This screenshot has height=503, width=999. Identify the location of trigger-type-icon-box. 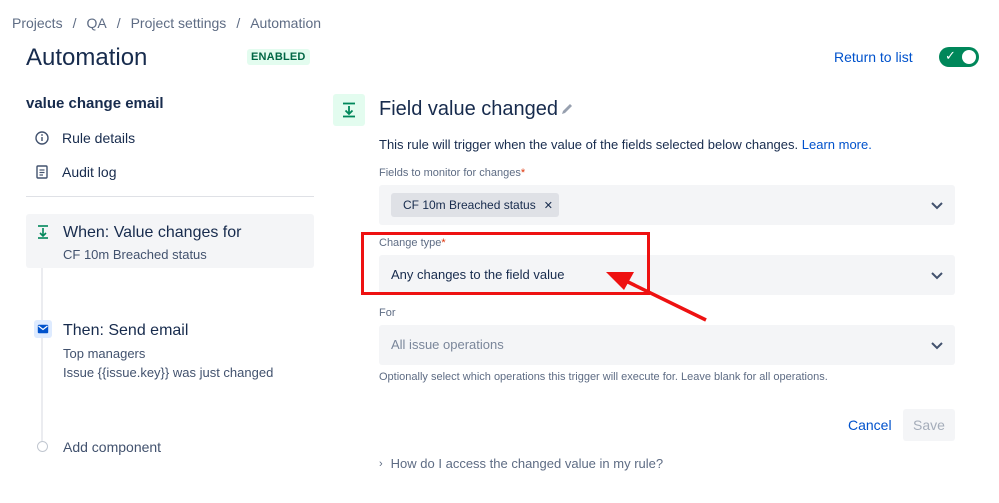
(349, 110).